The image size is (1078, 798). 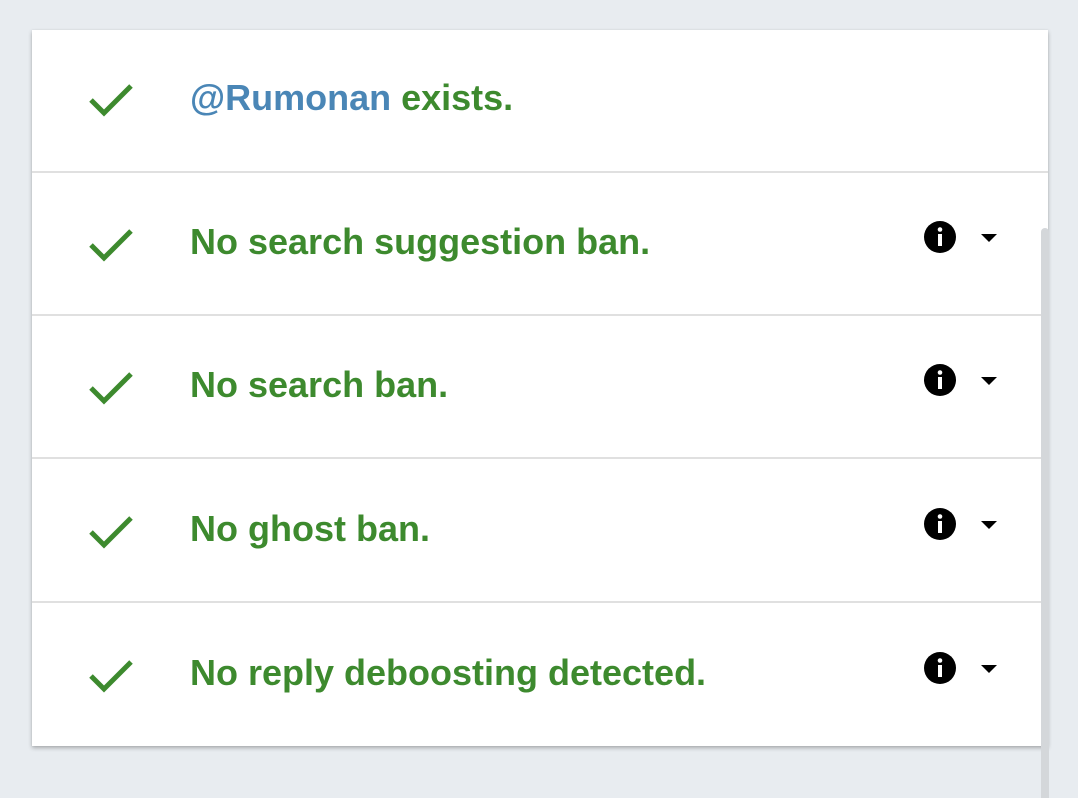 What do you see at coordinates (448, 672) in the screenshot?
I see `result-label: No reply deboosting detected.` at bounding box center [448, 672].